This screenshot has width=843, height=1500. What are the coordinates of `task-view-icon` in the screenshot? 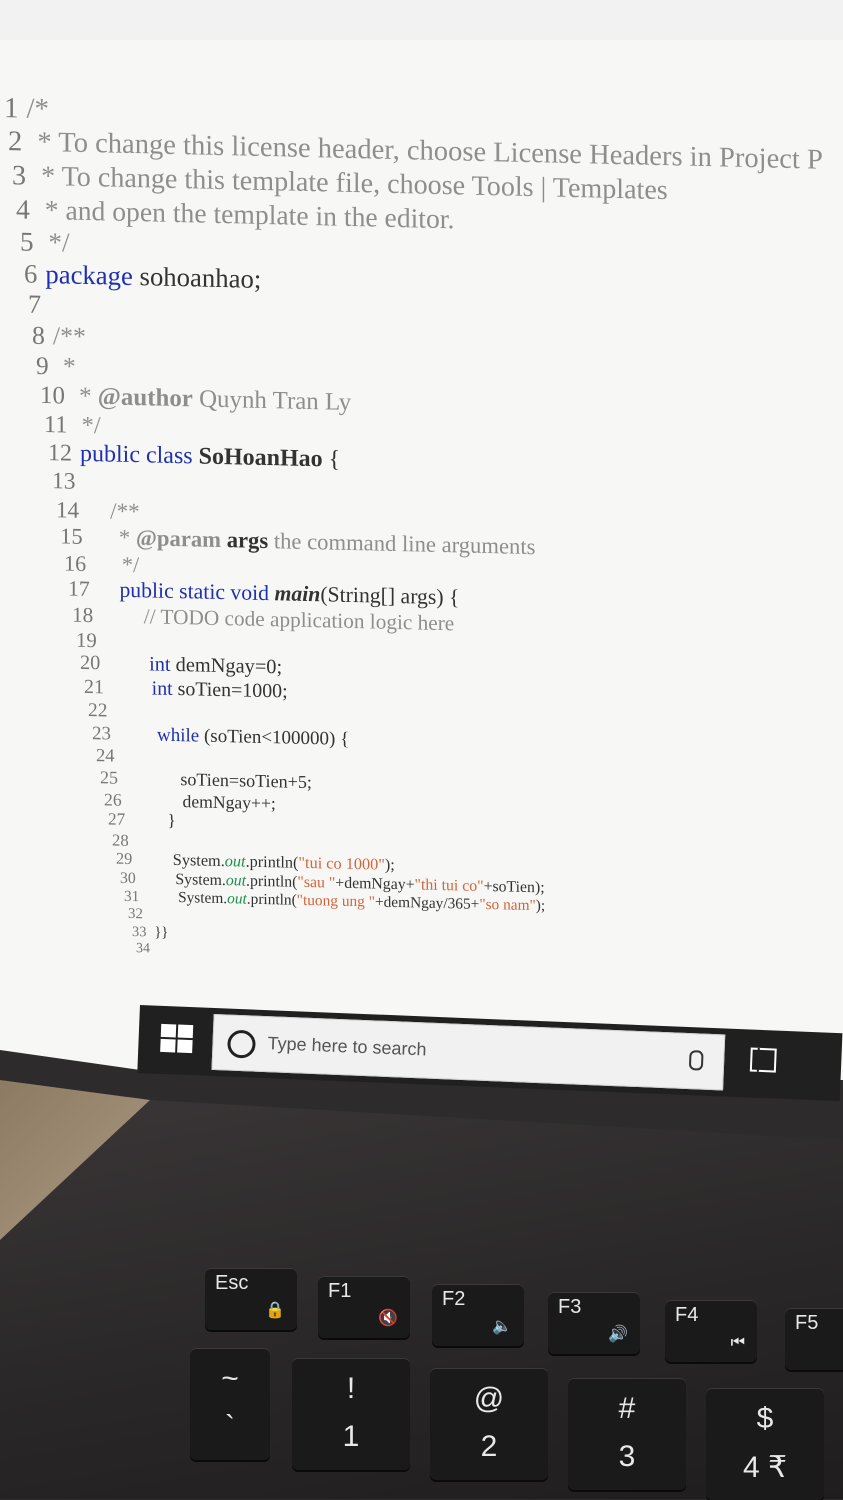 It's located at (763, 1060).